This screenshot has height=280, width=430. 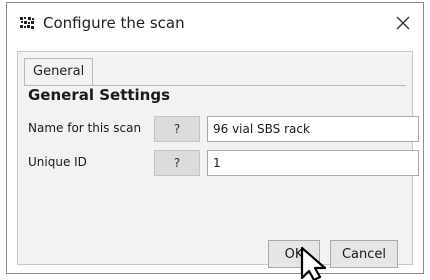 I want to click on dialog-title: Configure the scan, so click(x=114, y=23).